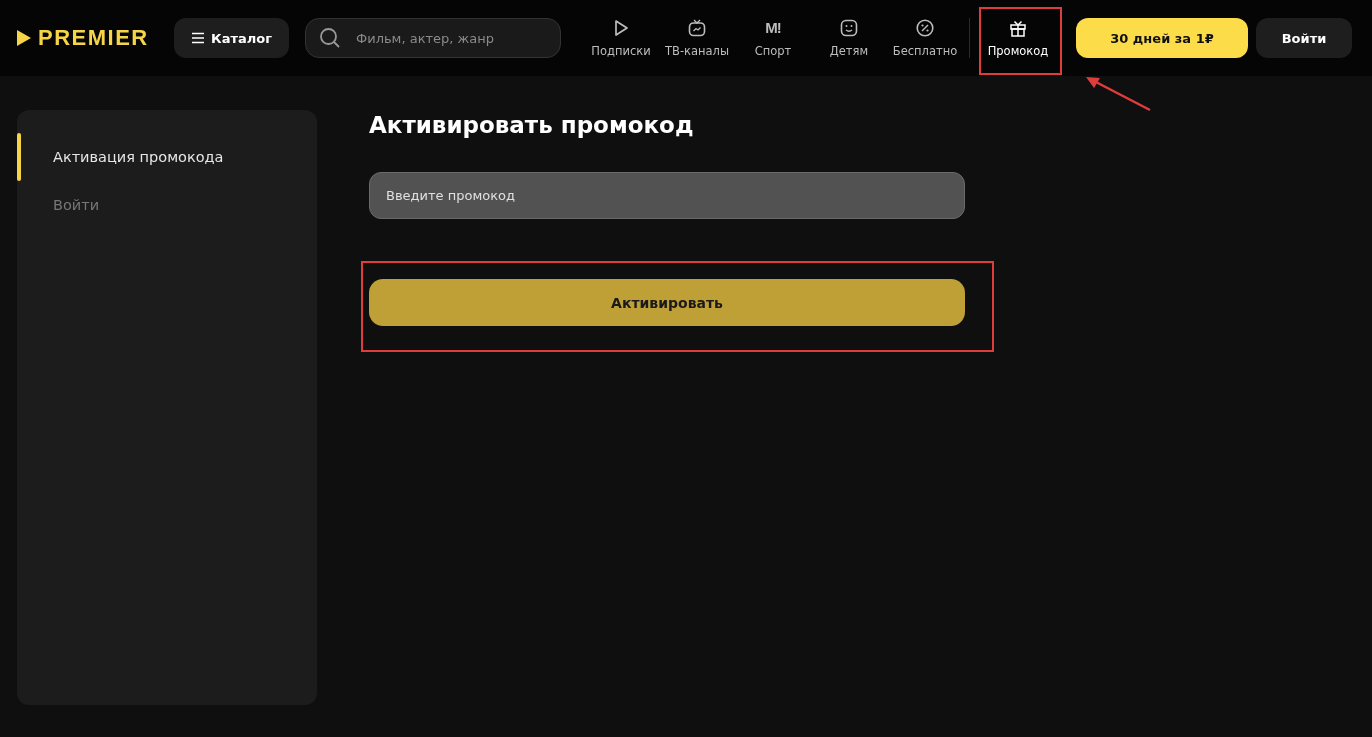 The height and width of the screenshot is (737, 1372). What do you see at coordinates (1018, 51) in the screenshot?
I see `nav-label: Промокод` at bounding box center [1018, 51].